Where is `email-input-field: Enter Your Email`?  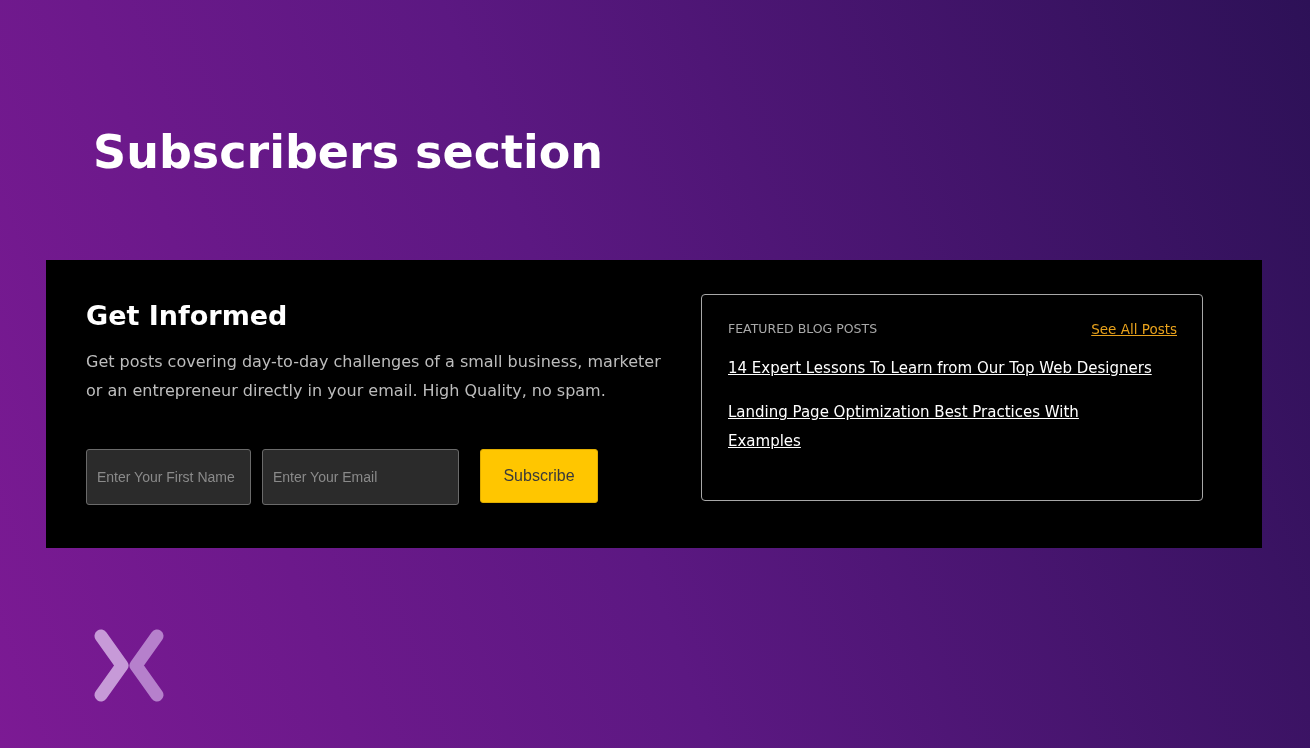
email-input-field: Enter Your Email is located at coordinates (360, 477).